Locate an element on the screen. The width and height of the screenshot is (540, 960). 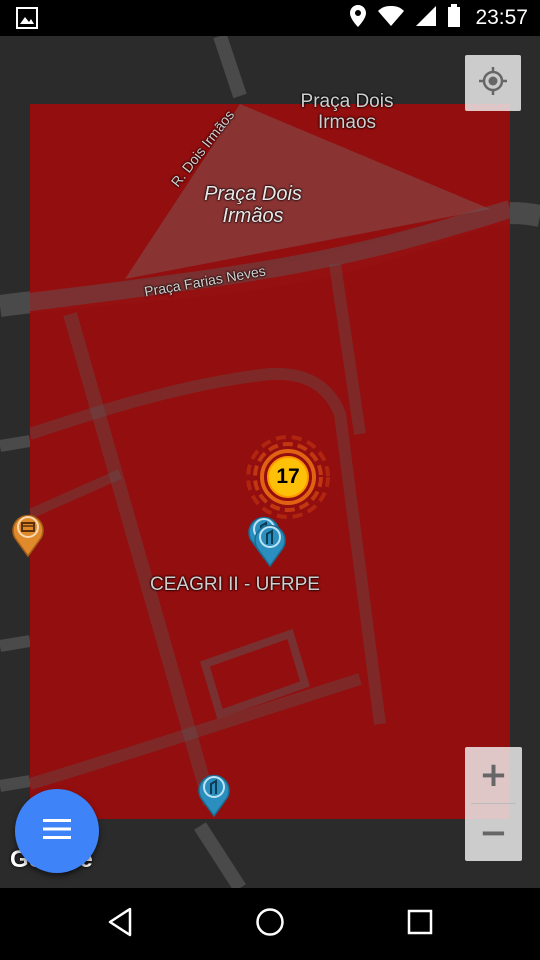
menu-fab-button is located at coordinates (57, 831).